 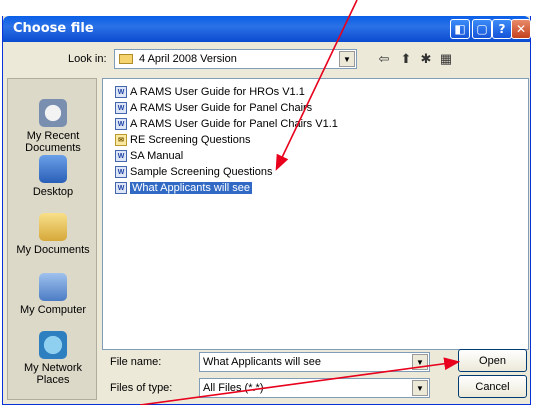 I want to click on file-type-select: All Files (*.*) ▼, so click(x=314, y=388).